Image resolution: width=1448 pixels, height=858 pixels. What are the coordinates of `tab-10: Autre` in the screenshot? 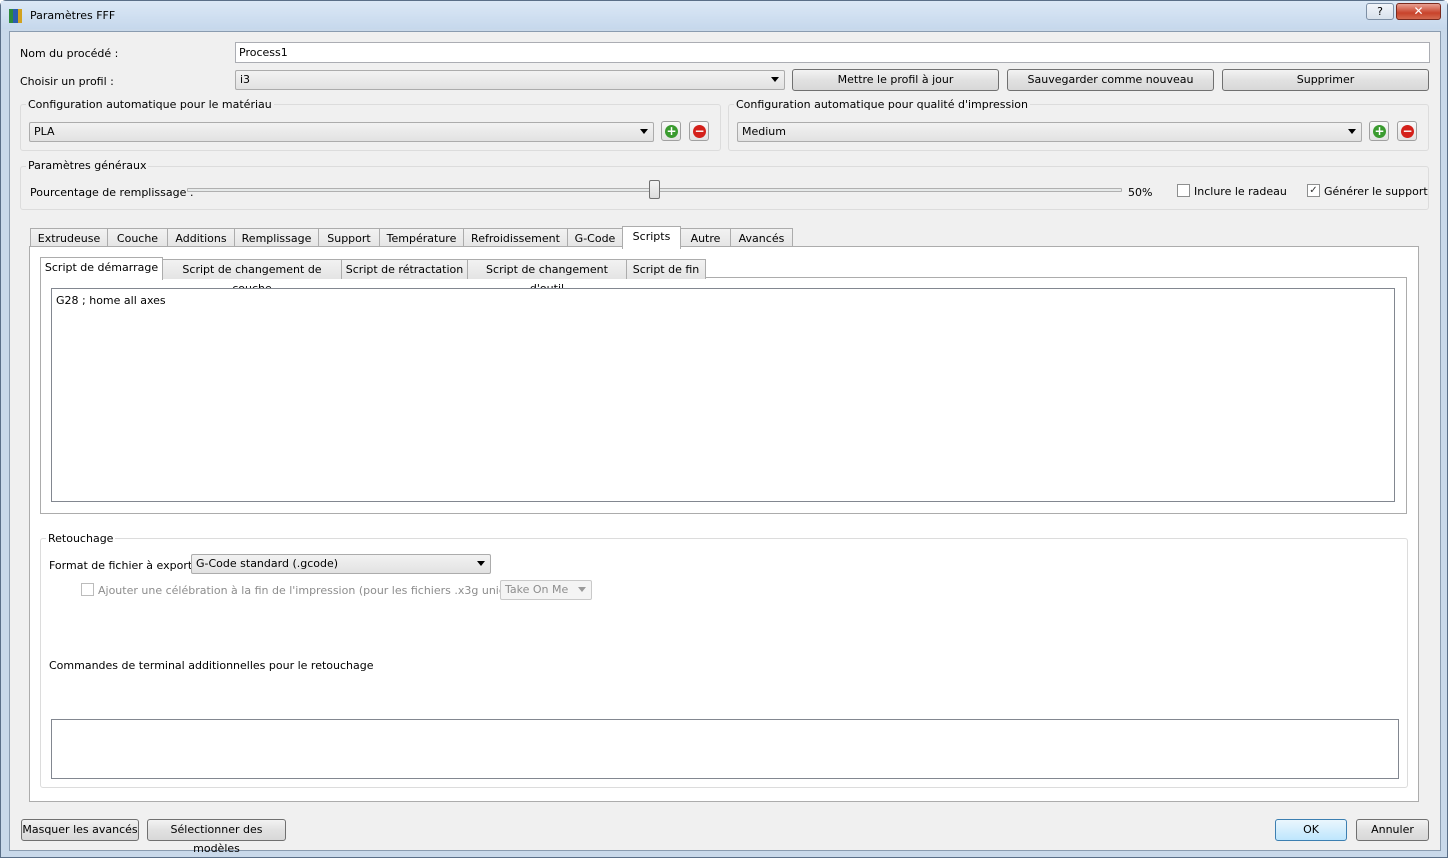 It's located at (705, 238).